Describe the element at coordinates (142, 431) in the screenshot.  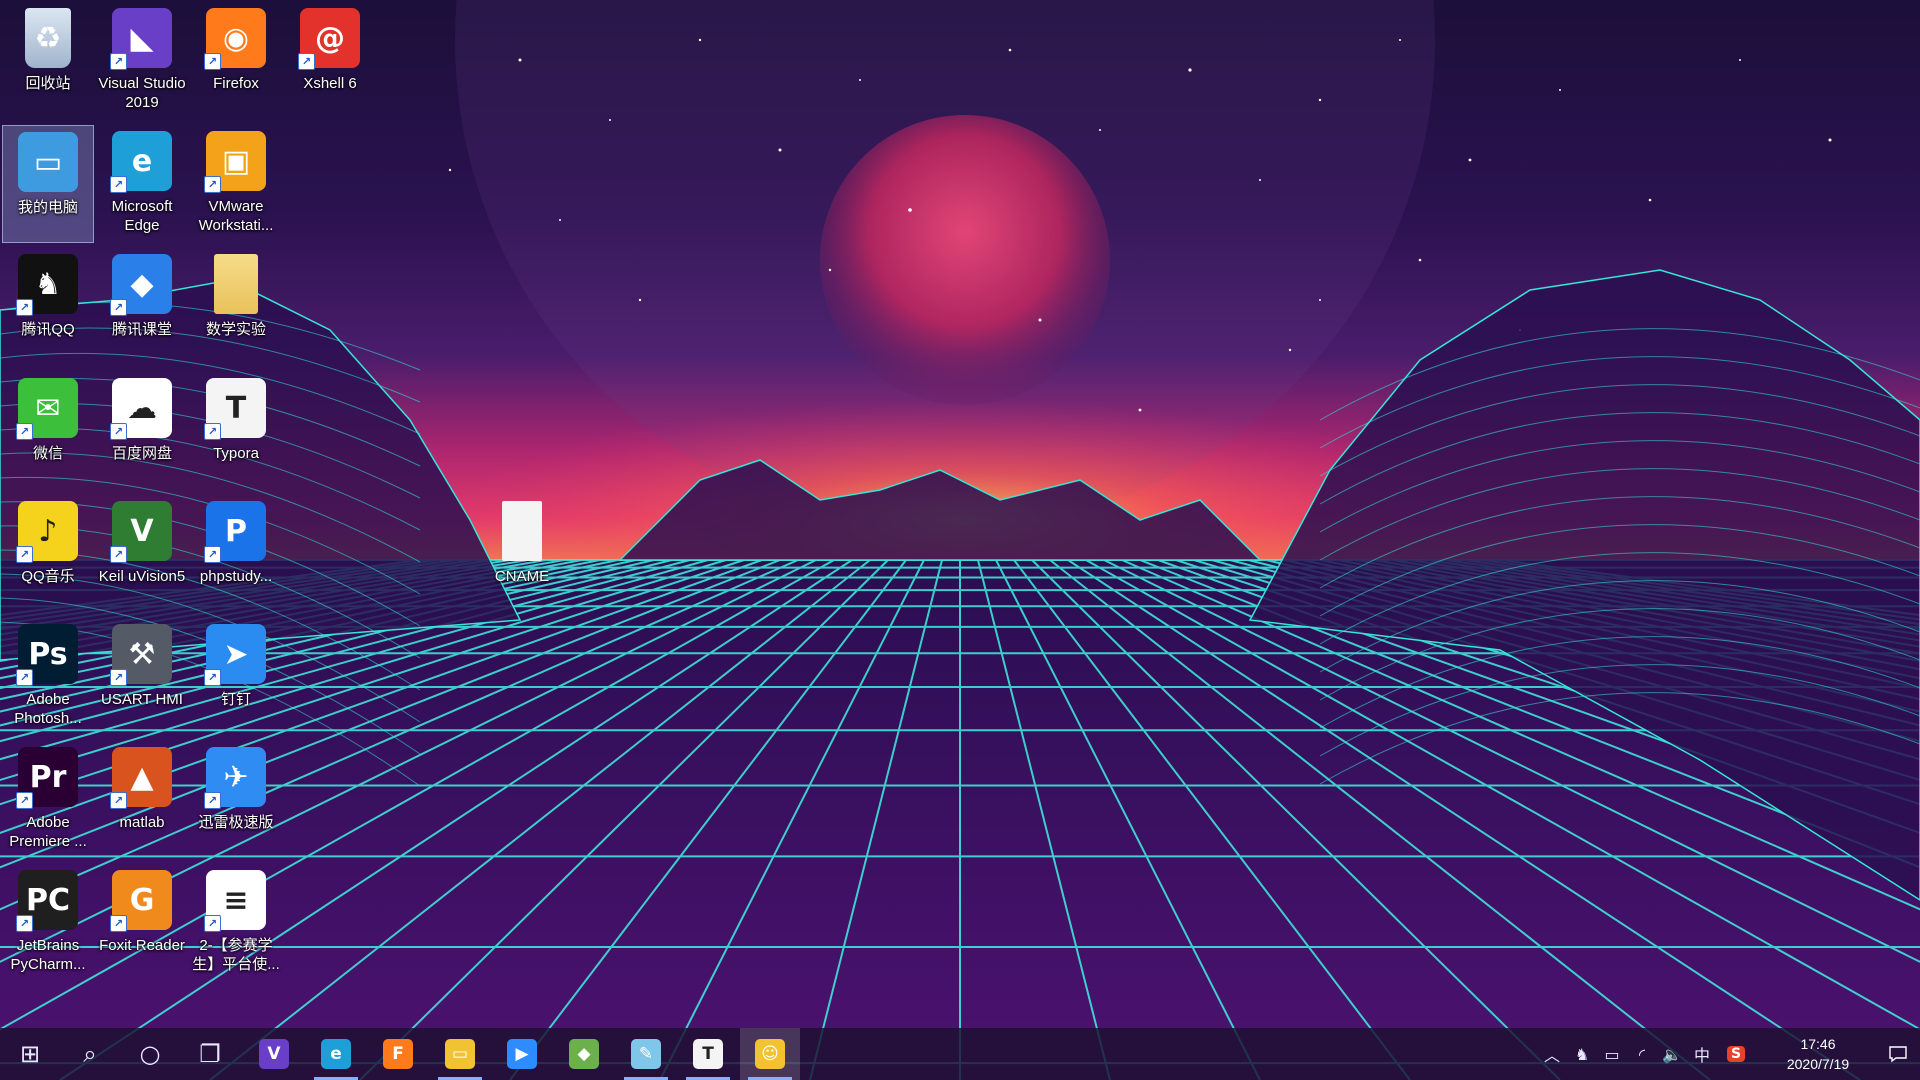
I see `desktop-icon-baidu-pan: ☁ ↗ 百度网盘` at that location.